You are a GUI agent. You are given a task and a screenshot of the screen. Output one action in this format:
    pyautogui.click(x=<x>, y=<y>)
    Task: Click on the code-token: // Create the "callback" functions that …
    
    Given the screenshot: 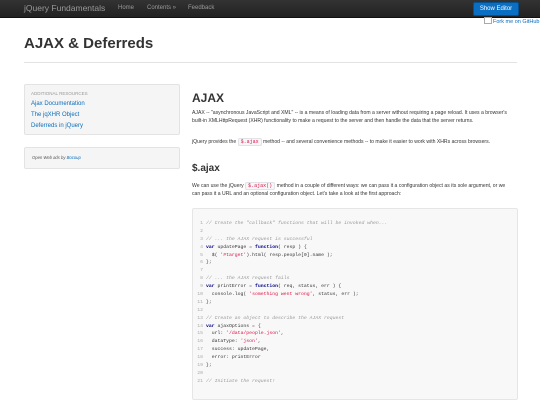 What is the action you would take?
    pyautogui.click(x=297, y=223)
    